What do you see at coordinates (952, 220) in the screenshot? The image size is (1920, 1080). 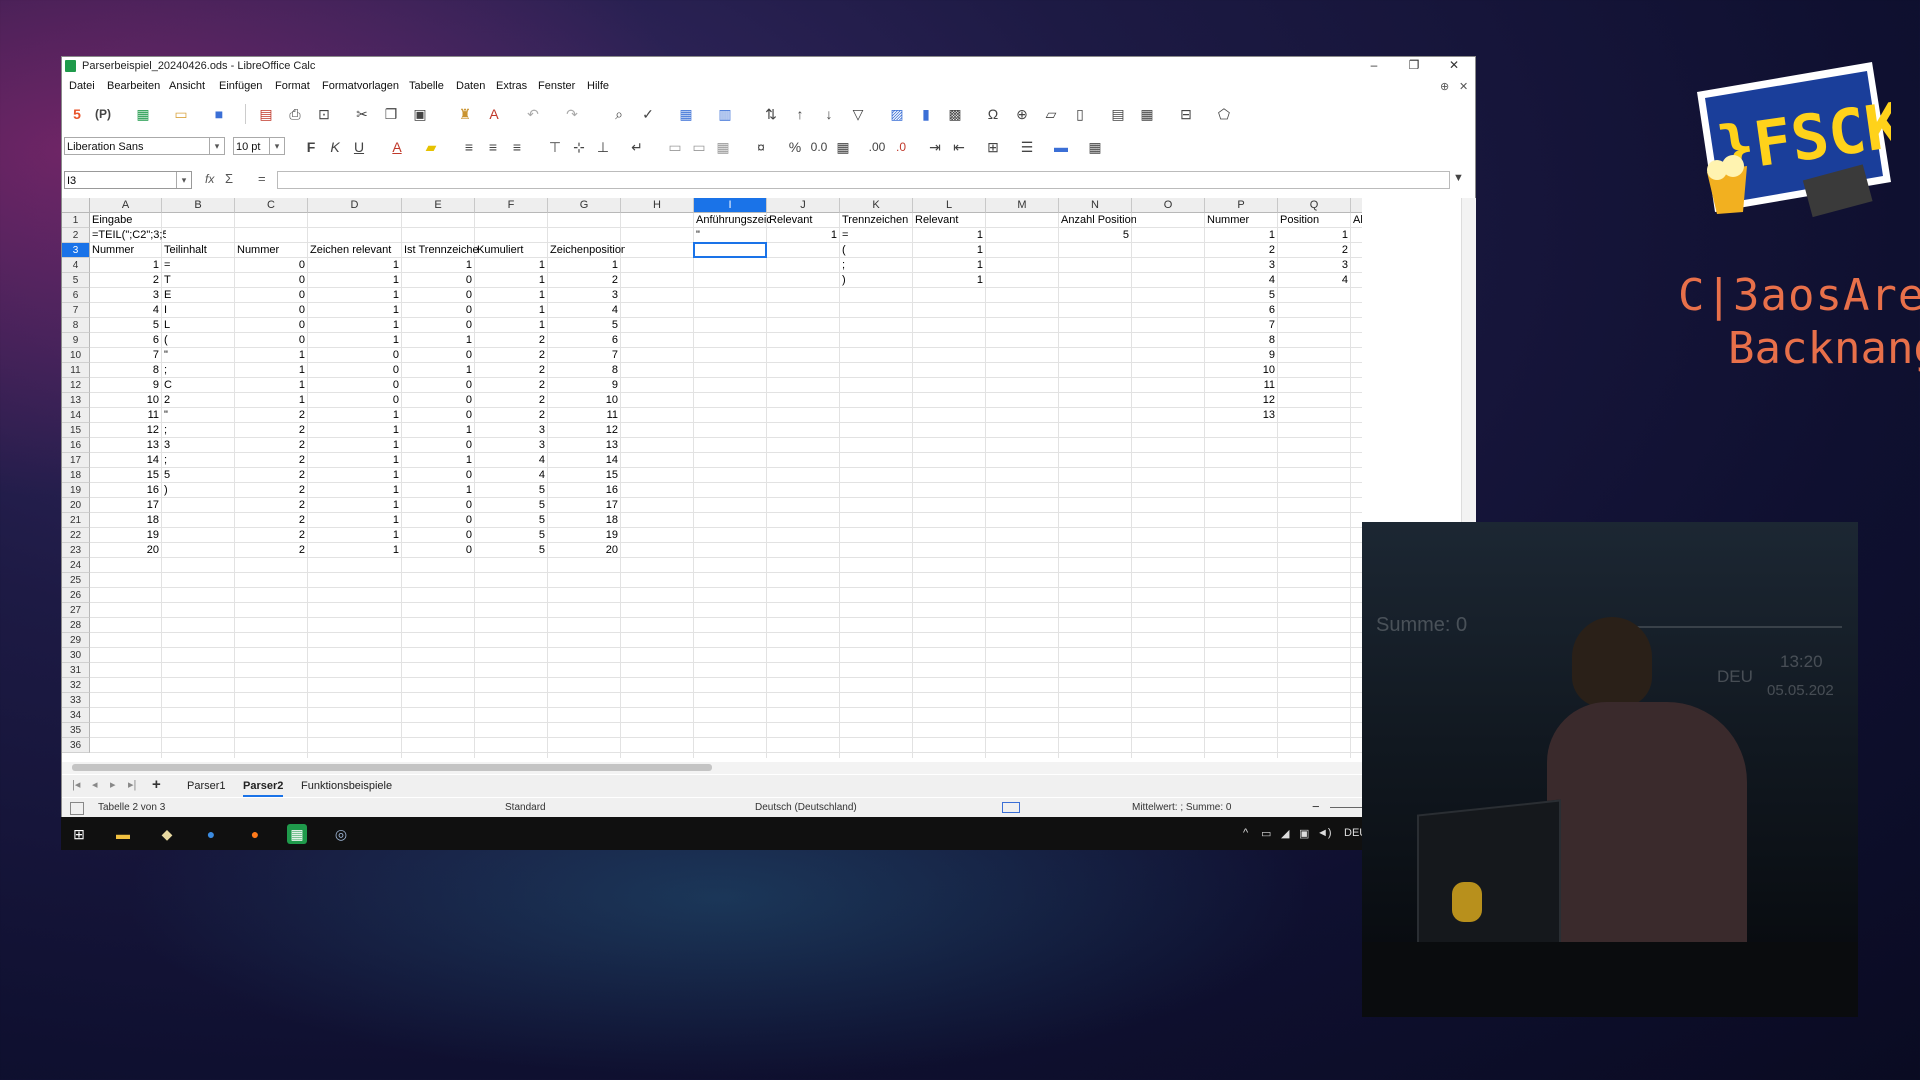 I see `cell-l1: Relevant` at bounding box center [952, 220].